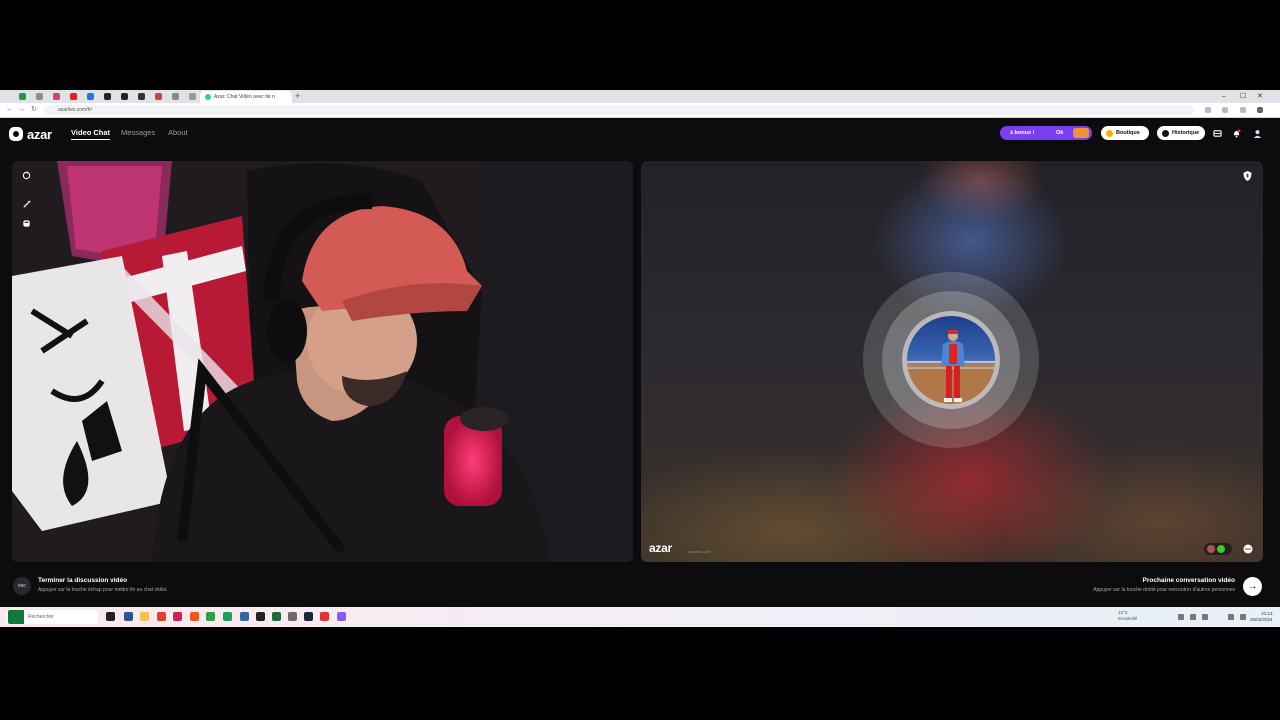 The width and height of the screenshot is (1280, 720). Describe the element at coordinates (82, 580) in the screenshot. I see `end-chat-title: Terminer la discussion vidéo` at that location.